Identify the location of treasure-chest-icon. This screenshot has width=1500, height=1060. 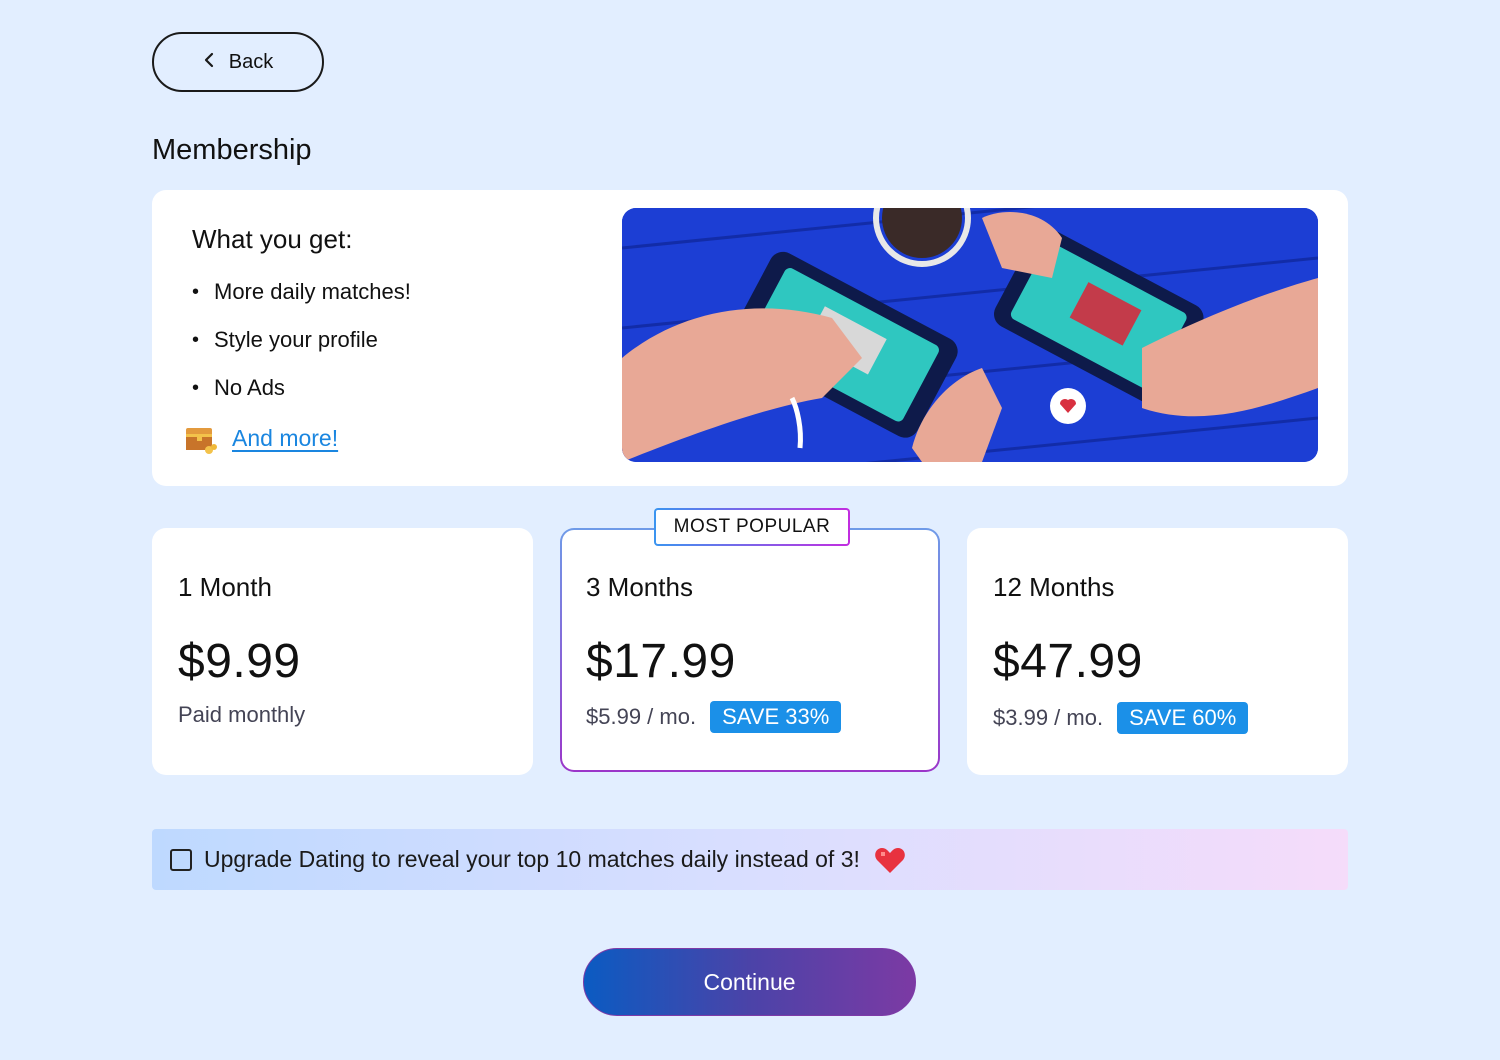
(200, 438).